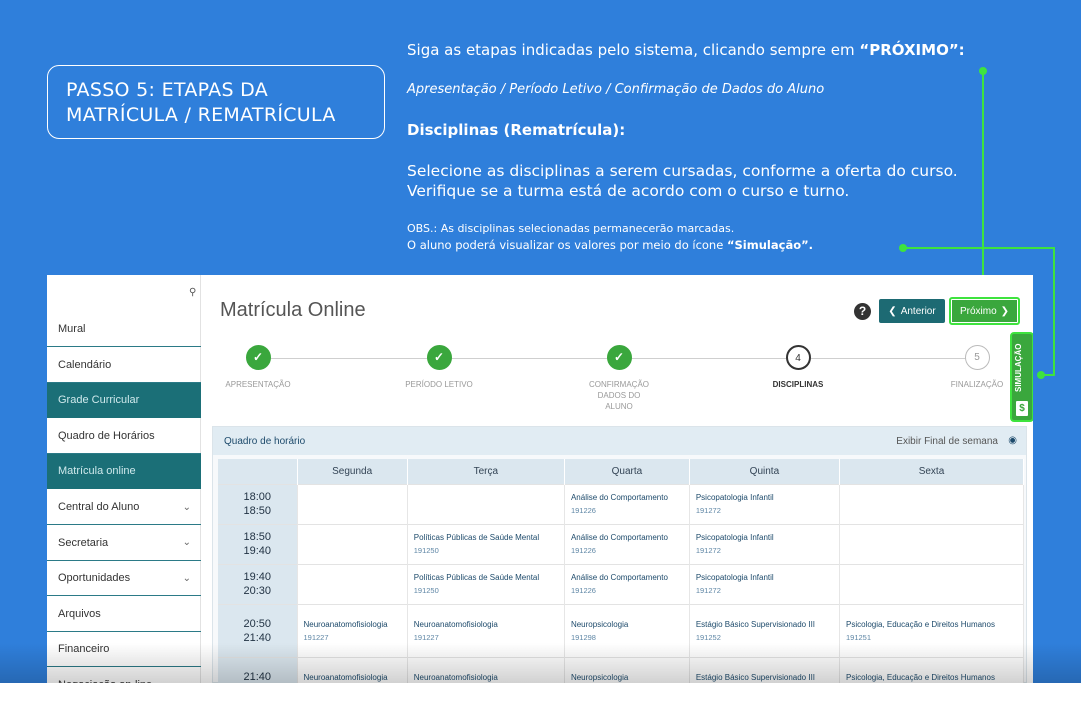 Image resolution: width=1081 pixels, height=721 pixels. Describe the element at coordinates (1012, 440) in the screenshot. I see `eye-icon: ◉` at that location.